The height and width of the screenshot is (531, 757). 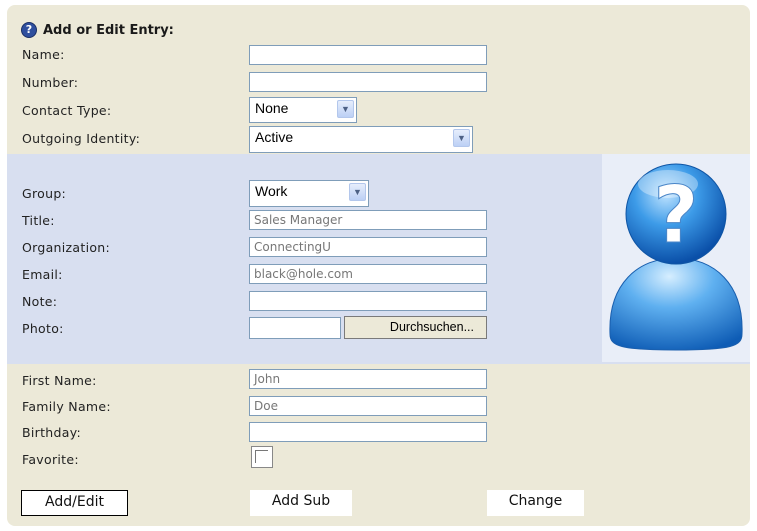 What do you see at coordinates (67, 110) in the screenshot?
I see `contact-type-label: Contact Type:` at bounding box center [67, 110].